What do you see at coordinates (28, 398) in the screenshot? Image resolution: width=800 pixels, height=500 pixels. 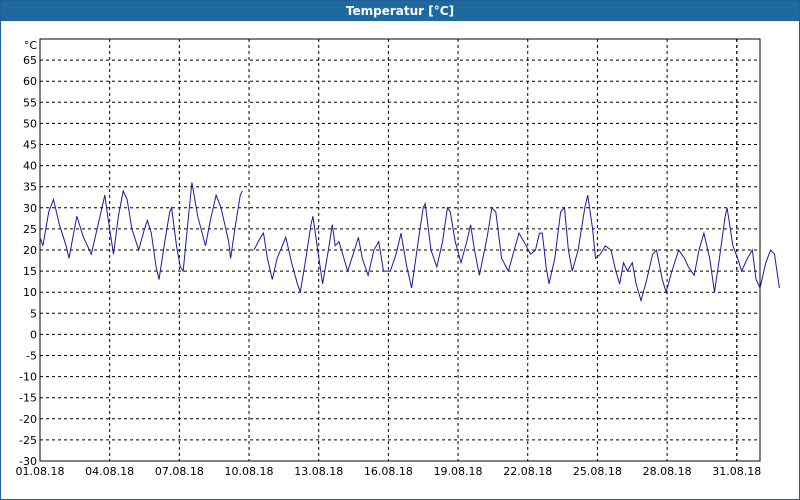 I see `y-tick-label: -15` at bounding box center [28, 398].